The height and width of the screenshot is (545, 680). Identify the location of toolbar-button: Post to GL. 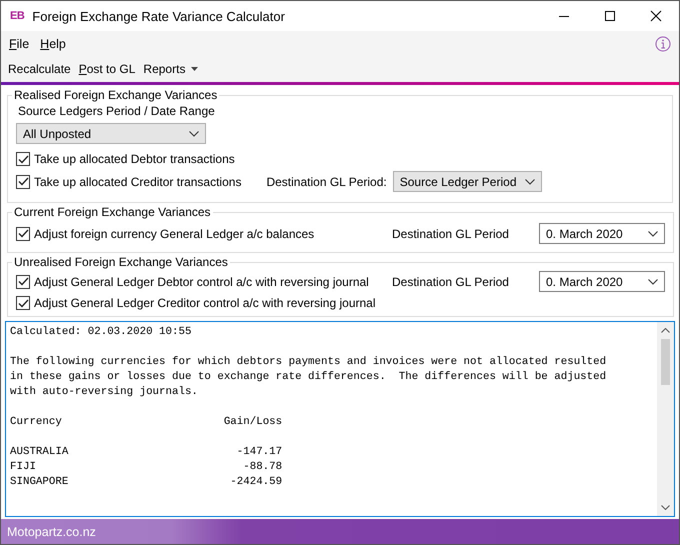
(107, 69).